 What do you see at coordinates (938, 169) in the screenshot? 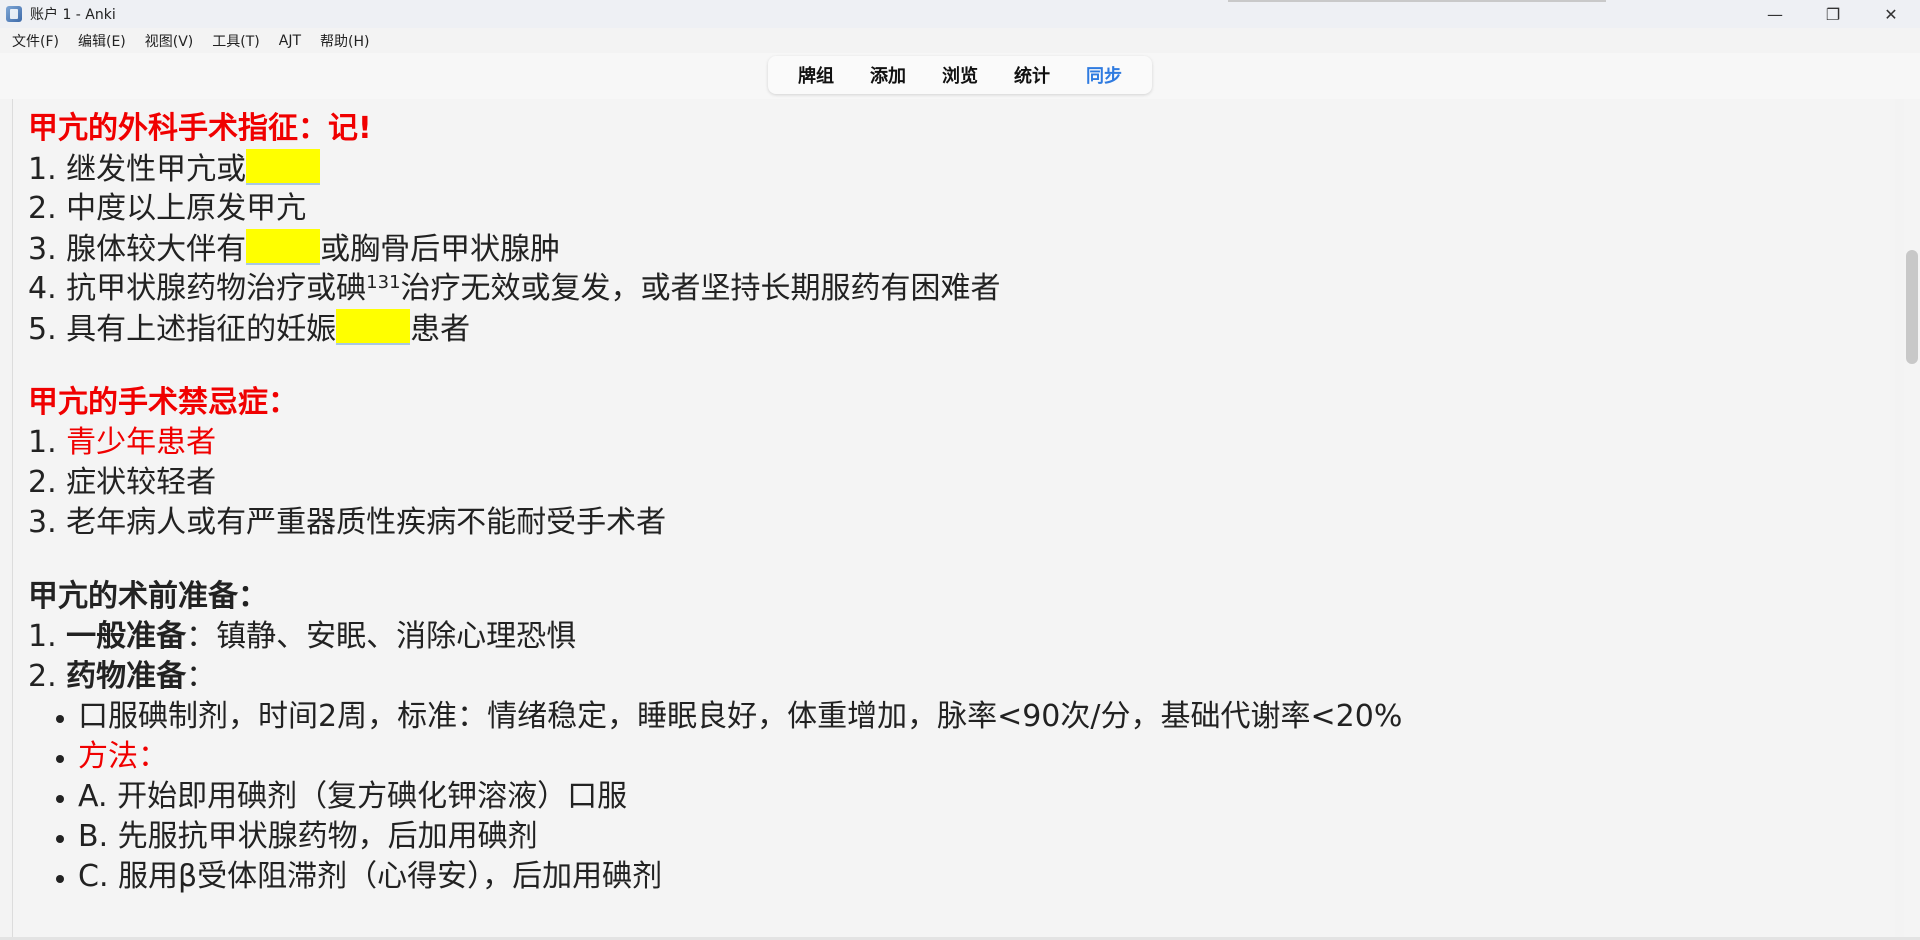
I see `indication-line-1: 1. 继发性甲亢或` at bounding box center [938, 169].